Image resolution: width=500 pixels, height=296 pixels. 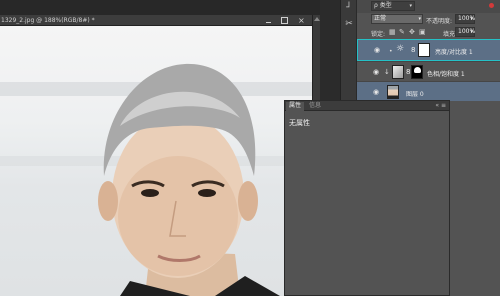 I want to click on filter-toggle-icon, so click(x=491, y=5).